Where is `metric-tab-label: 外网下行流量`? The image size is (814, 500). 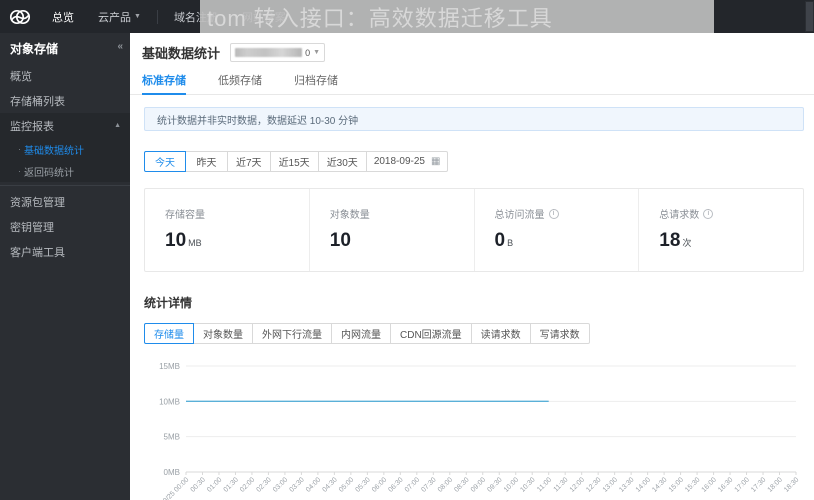
metric-tab-label: 外网下行流量 is located at coordinates (292, 335).